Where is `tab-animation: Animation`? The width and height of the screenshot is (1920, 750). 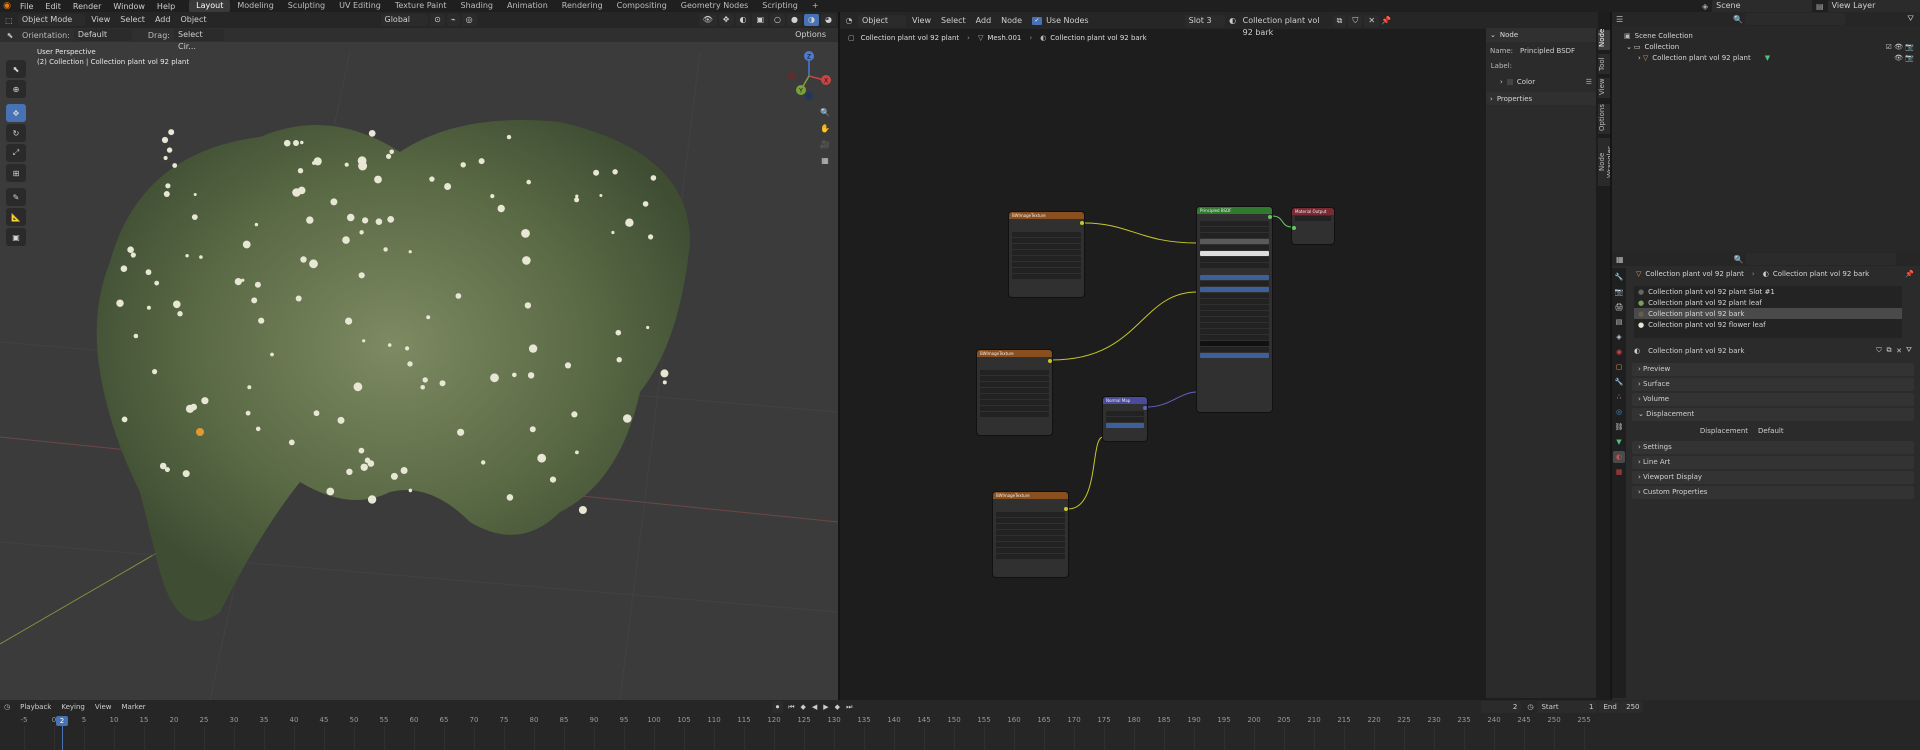 tab-animation: Animation is located at coordinates (527, 6).